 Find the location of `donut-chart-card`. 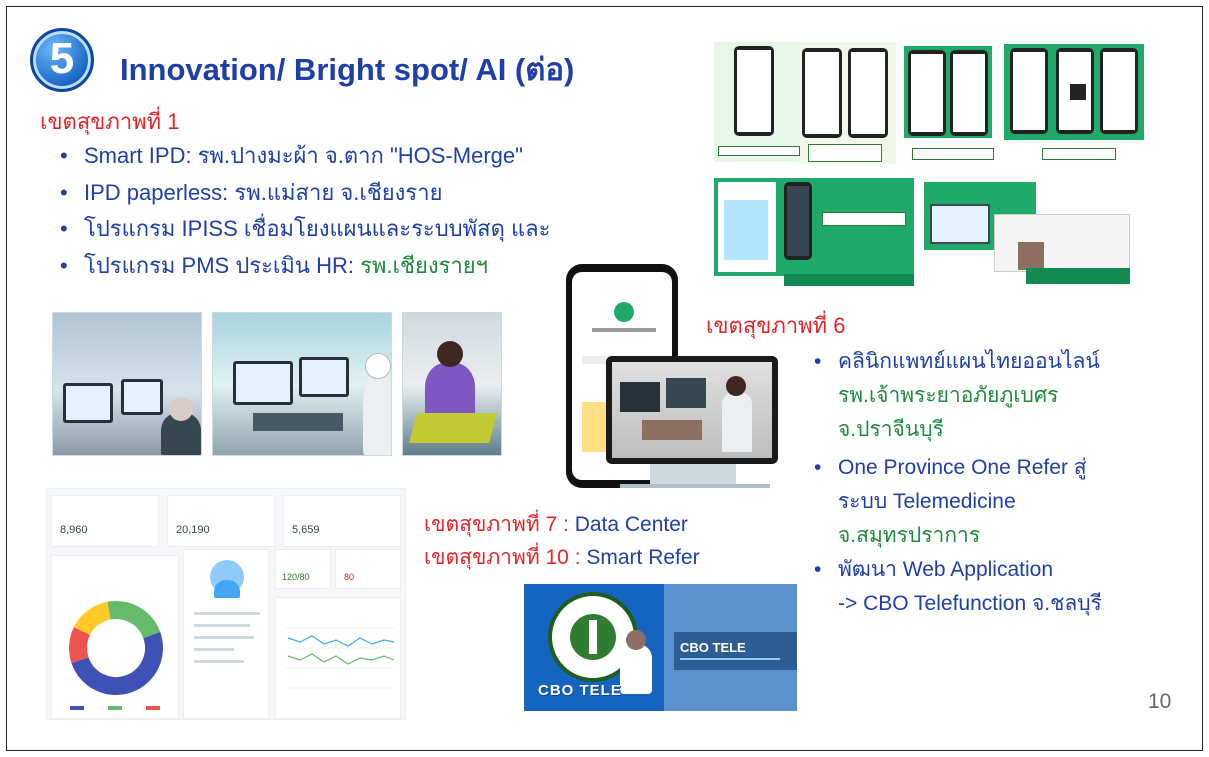

donut-chart-card is located at coordinates (115, 637).